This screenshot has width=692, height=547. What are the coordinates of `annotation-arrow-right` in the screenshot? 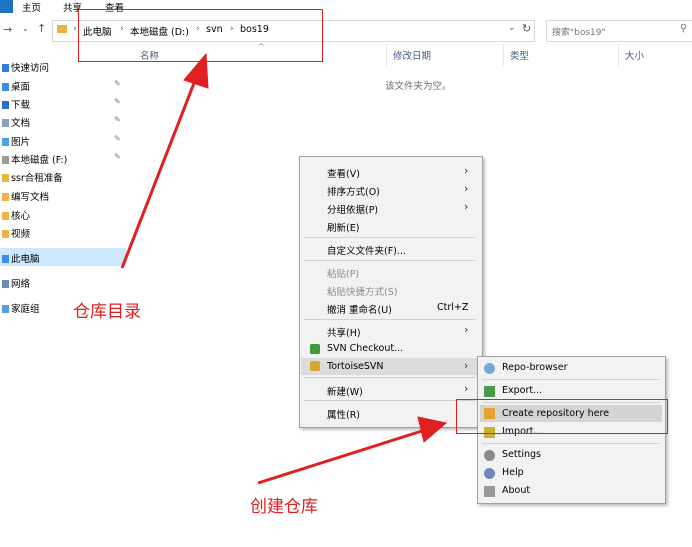 It's located at (341, 456).